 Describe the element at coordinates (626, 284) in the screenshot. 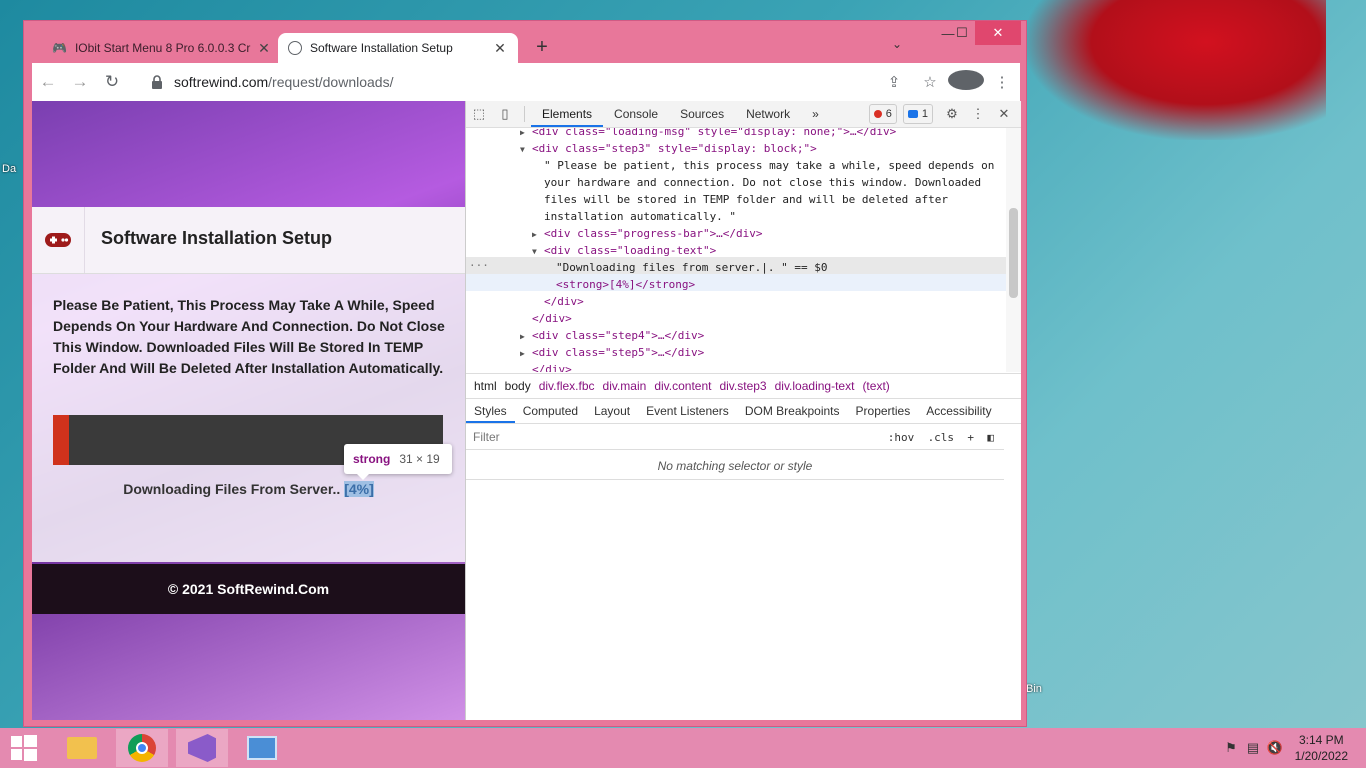

I see `dom-node-text: <strong>[4%]</strong>` at that location.